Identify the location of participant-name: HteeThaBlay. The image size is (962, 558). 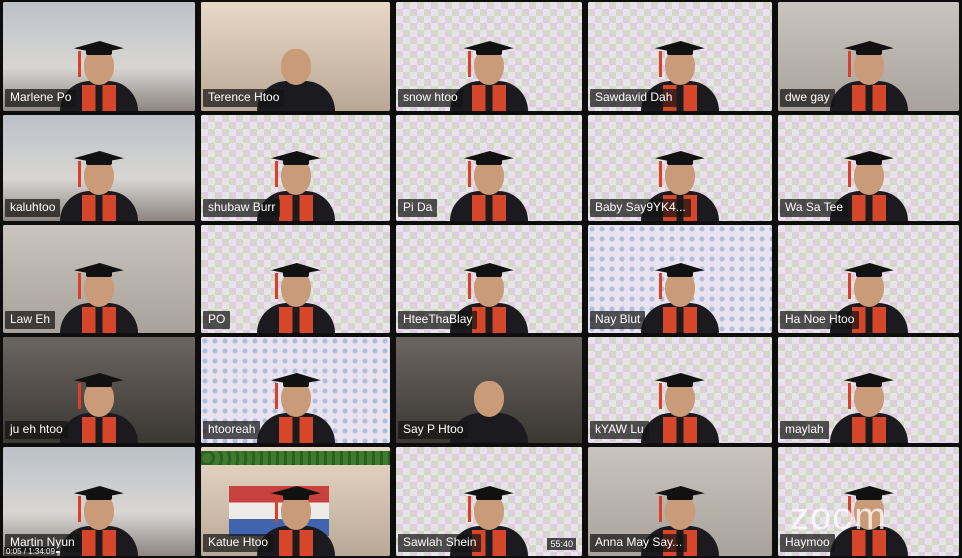
(438, 320).